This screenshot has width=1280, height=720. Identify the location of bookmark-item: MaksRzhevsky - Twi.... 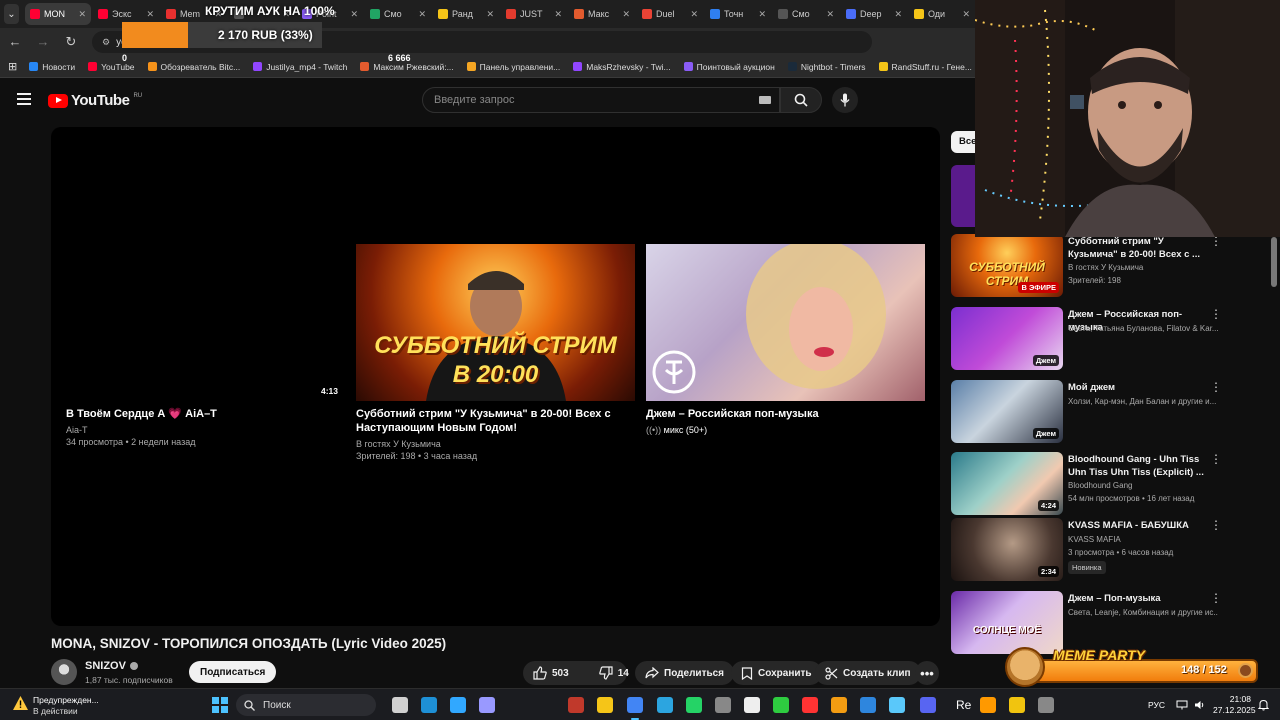
(622, 67).